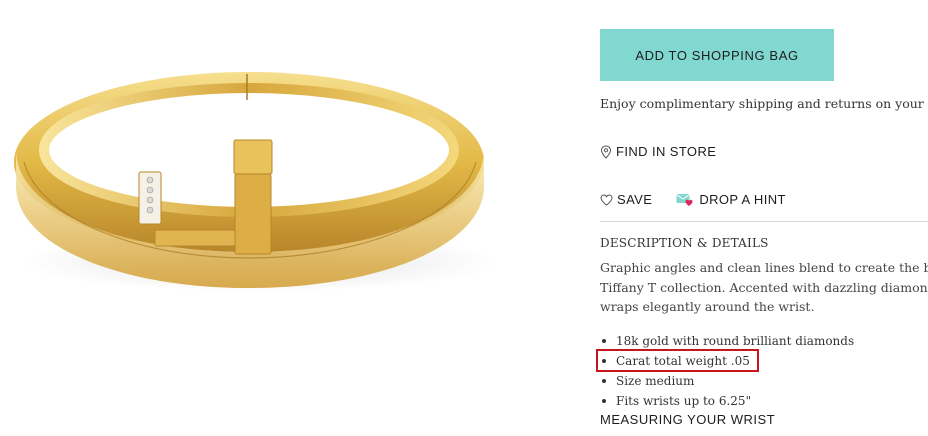 The image size is (928, 436). Describe the element at coordinates (764, 221) in the screenshot. I see `divider` at that location.